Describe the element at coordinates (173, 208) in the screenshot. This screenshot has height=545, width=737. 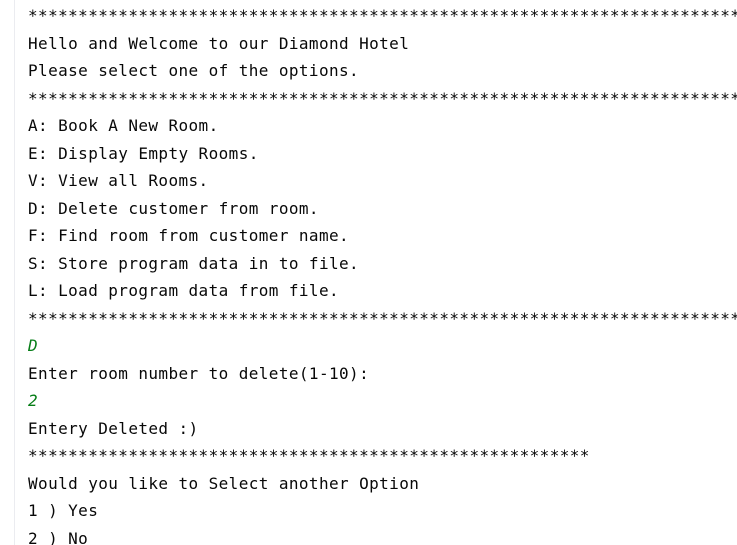
I see `menu-option-delete-customer: D: Delete customer from room.` at that location.